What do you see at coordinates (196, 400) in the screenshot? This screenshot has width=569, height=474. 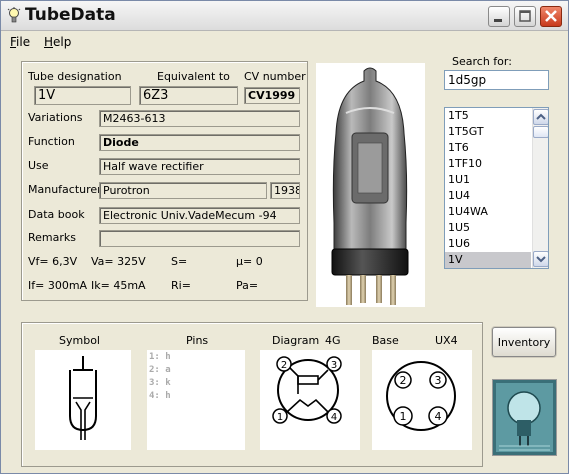 I see `pins-box: 1: h 2: a 3: k 4: h` at bounding box center [196, 400].